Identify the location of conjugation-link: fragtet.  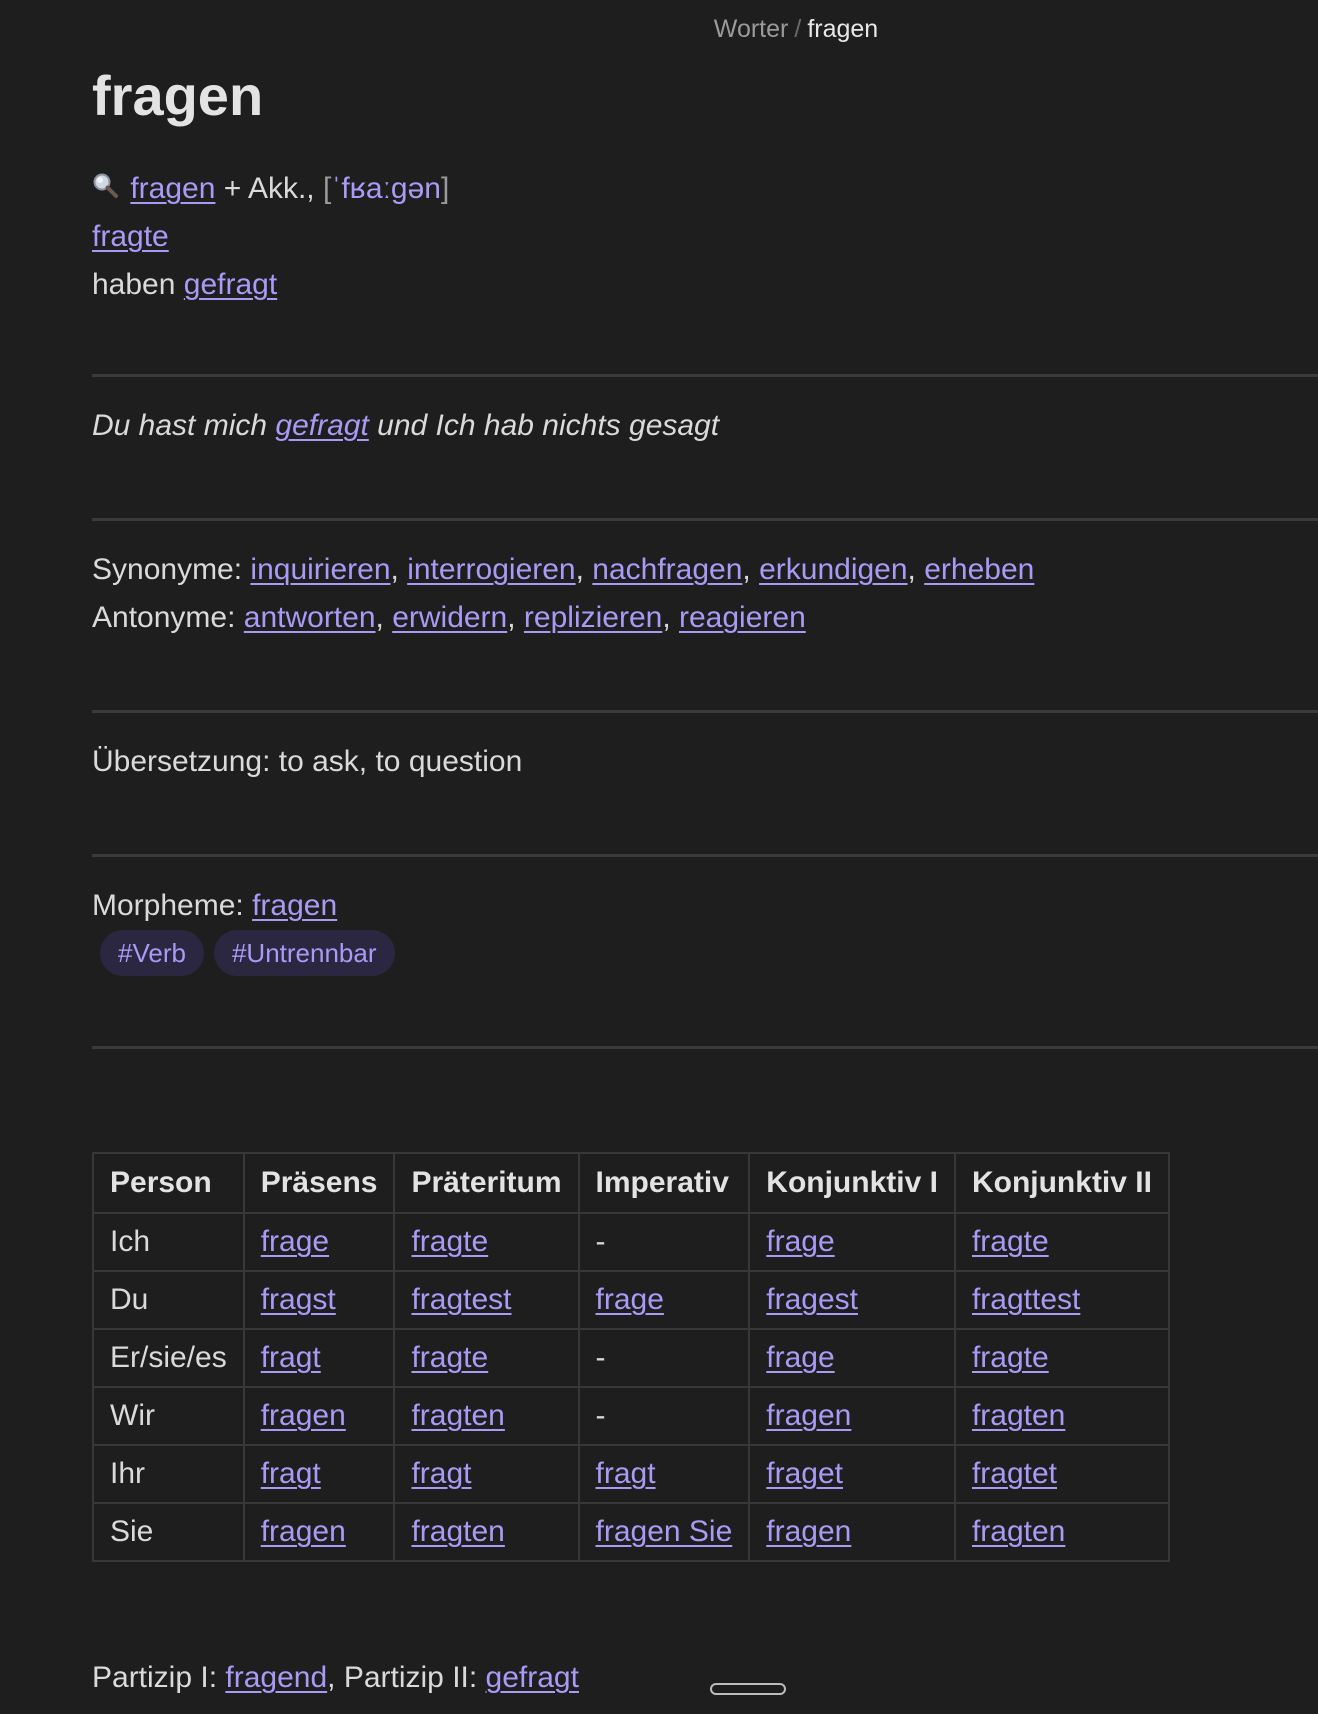
(1014, 1473).